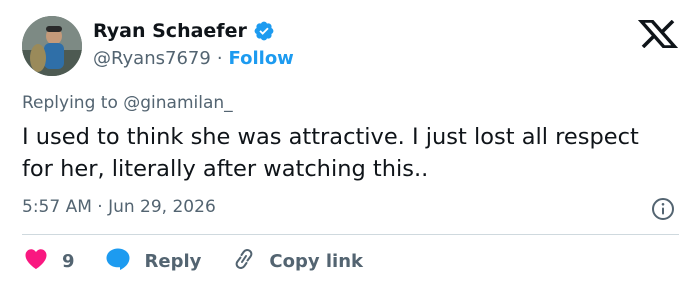 Image resolution: width=700 pixels, height=287 pixels. What do you see at coordinates (119, 207) in the screenshot?
I see `tweet-timestamp: 5:57 AM · Jun 29, 2026` at bounding box center [119, 207].